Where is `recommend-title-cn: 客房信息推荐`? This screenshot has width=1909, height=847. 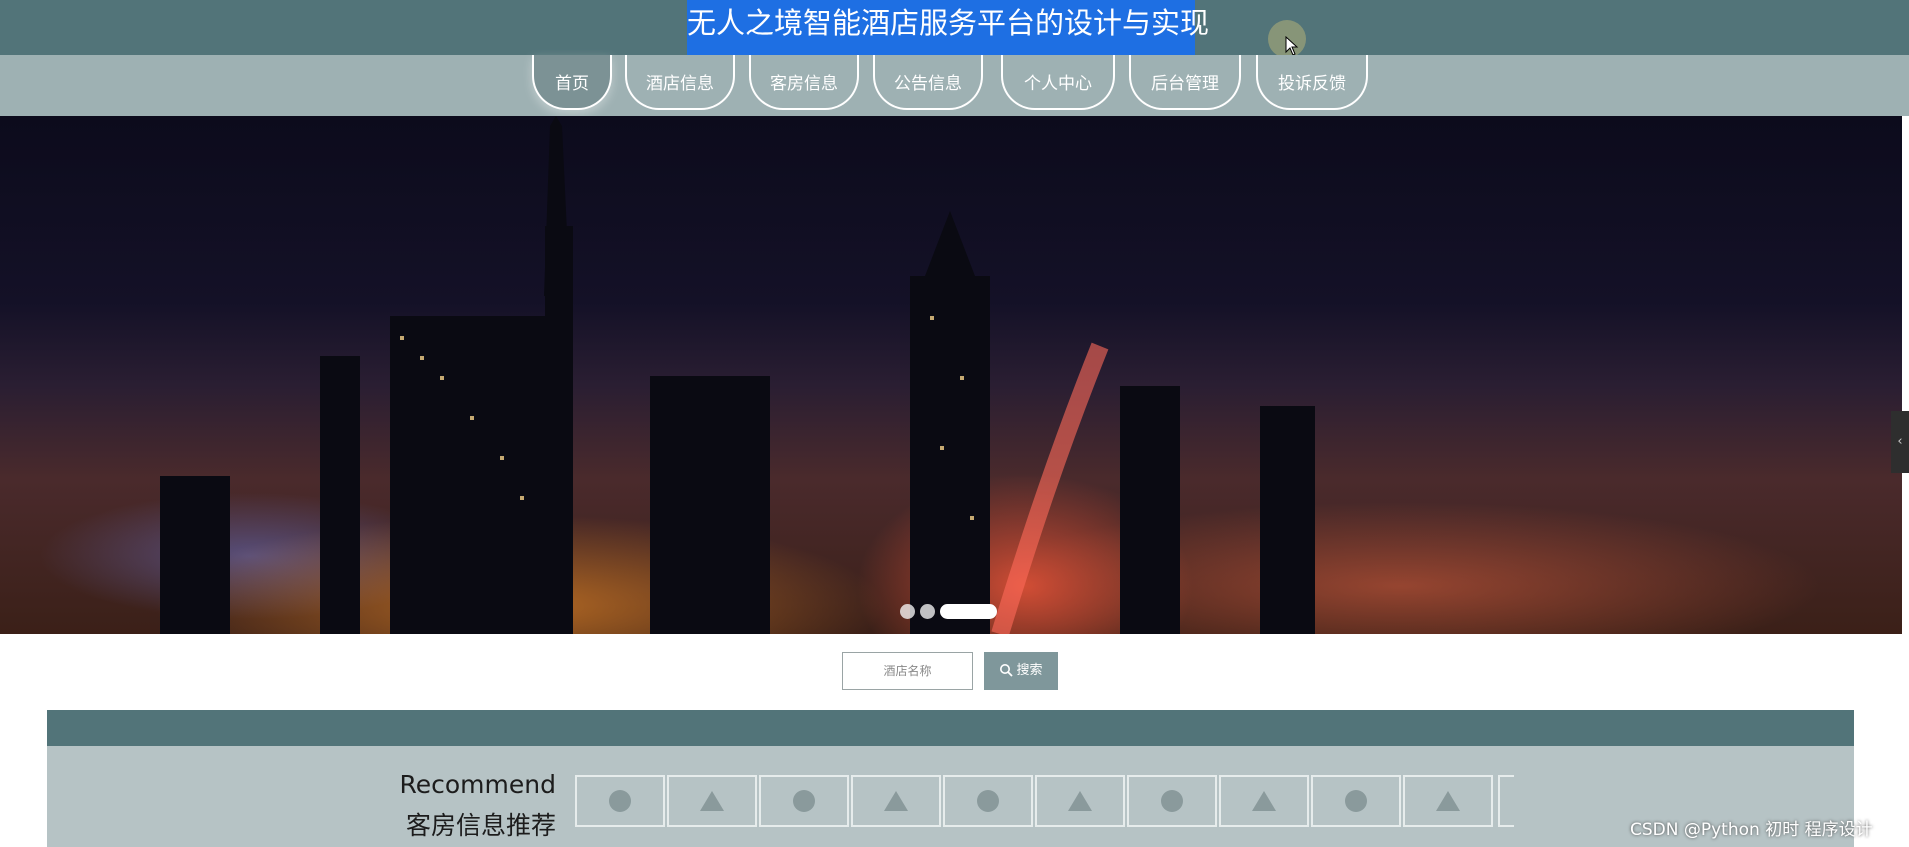
recommend-title-cn: 客房信息推荐 is located at coordinates (480, 825).